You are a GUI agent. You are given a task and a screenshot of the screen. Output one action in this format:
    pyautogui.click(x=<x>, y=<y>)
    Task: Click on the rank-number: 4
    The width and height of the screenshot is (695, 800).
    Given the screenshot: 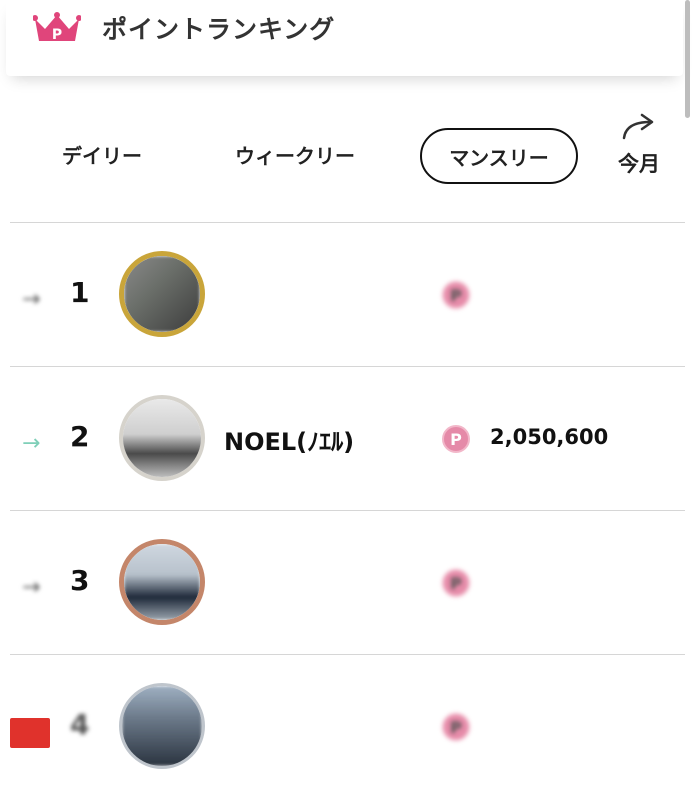 What is the action you would take?
    pyautogui.click(x=80, y=724)
    